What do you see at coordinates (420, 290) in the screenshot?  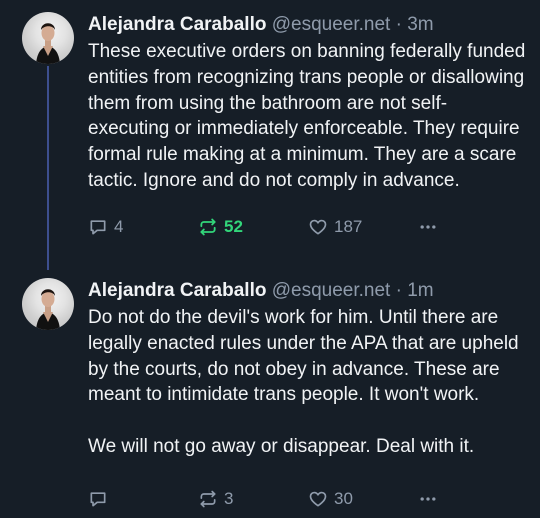 I see `post-timestamp: 1m` at bounding box center [420, 290].